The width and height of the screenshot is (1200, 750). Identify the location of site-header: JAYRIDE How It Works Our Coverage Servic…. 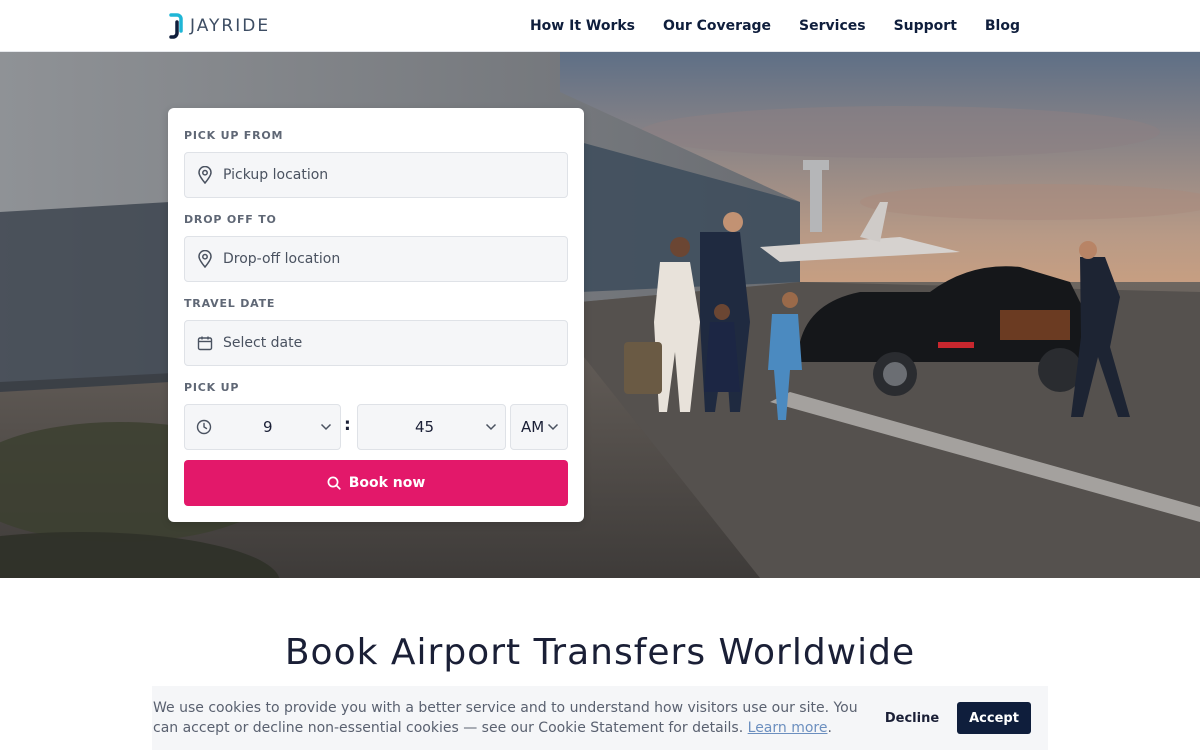
(600, 26).